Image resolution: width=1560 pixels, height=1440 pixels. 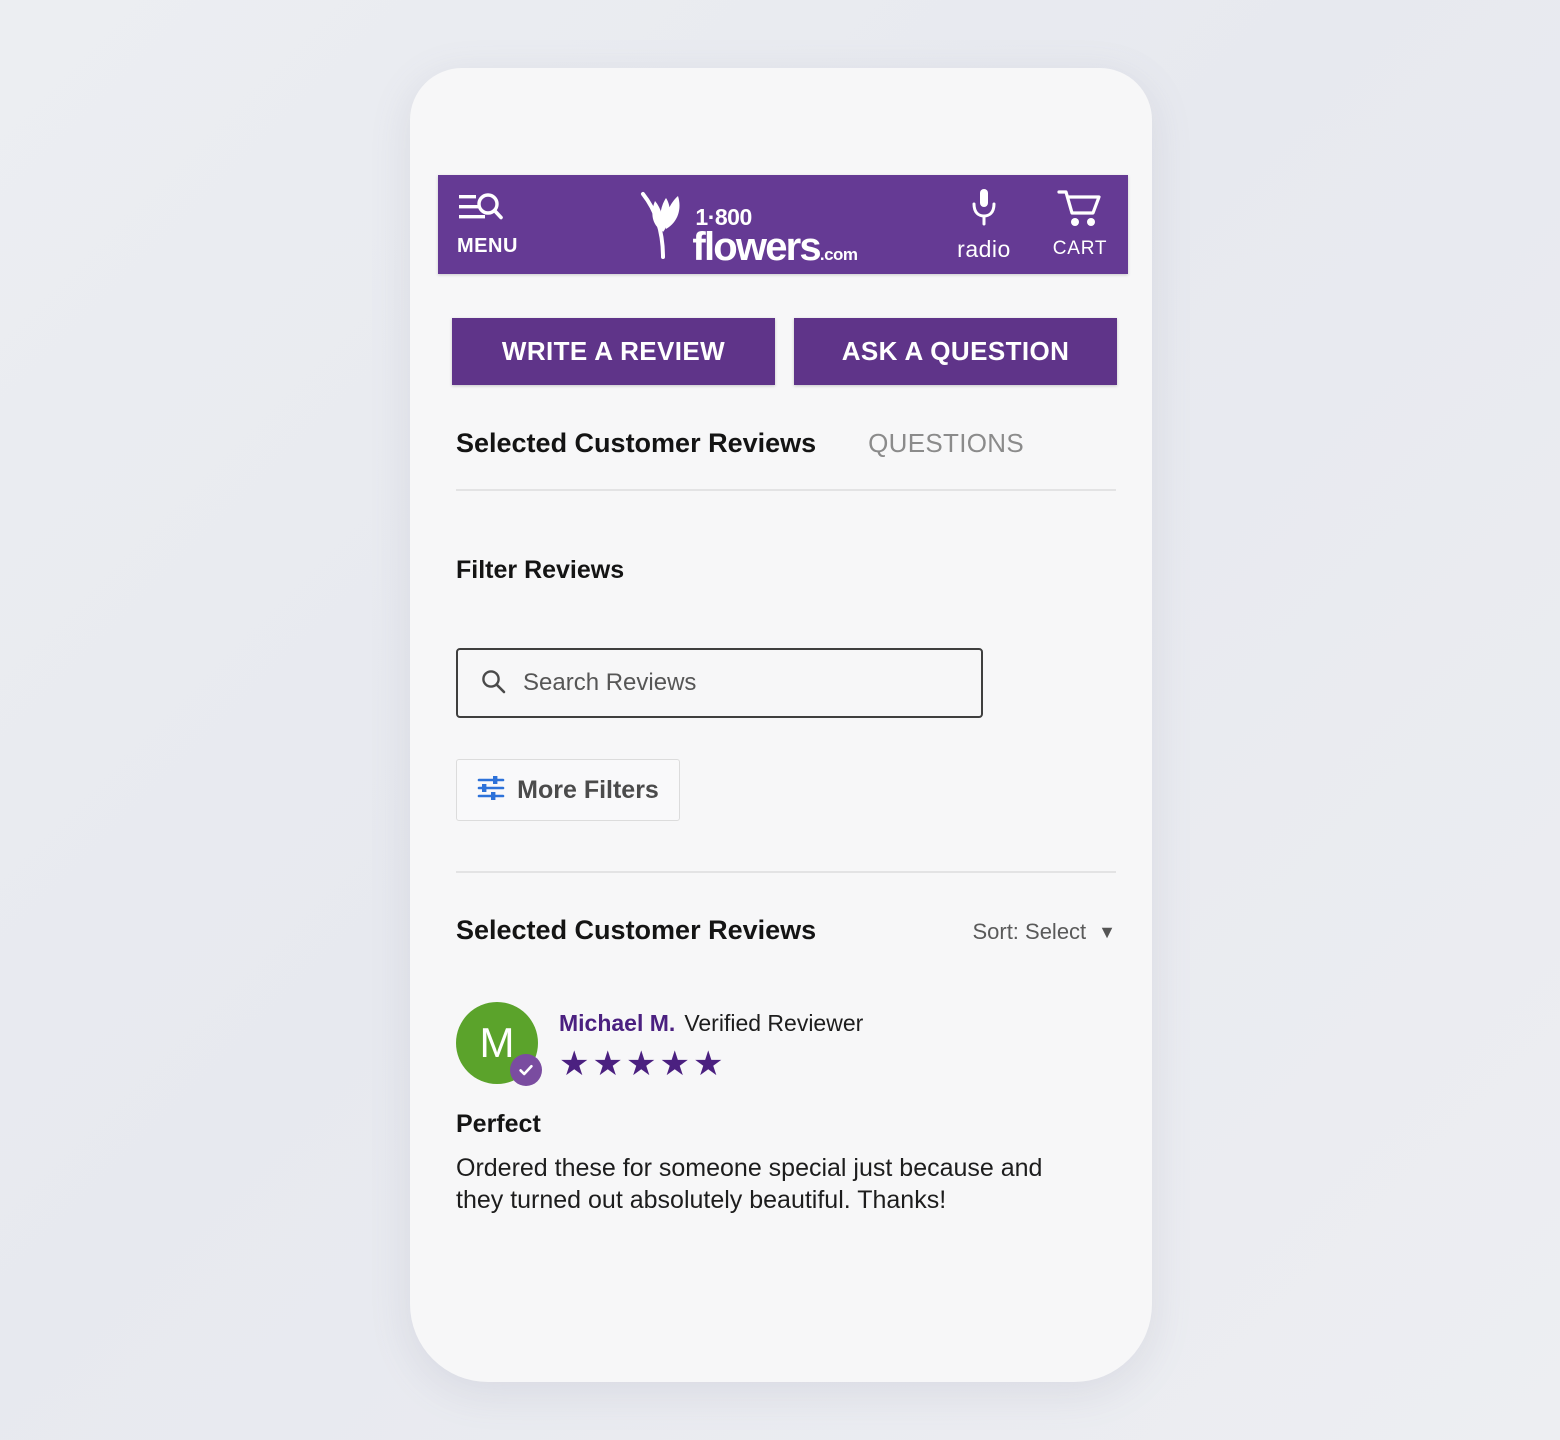 What do you see at coordinates (498, 1124) in the screenshot?
I see `review-title: Perfect` at bounding box center [498, 1124].